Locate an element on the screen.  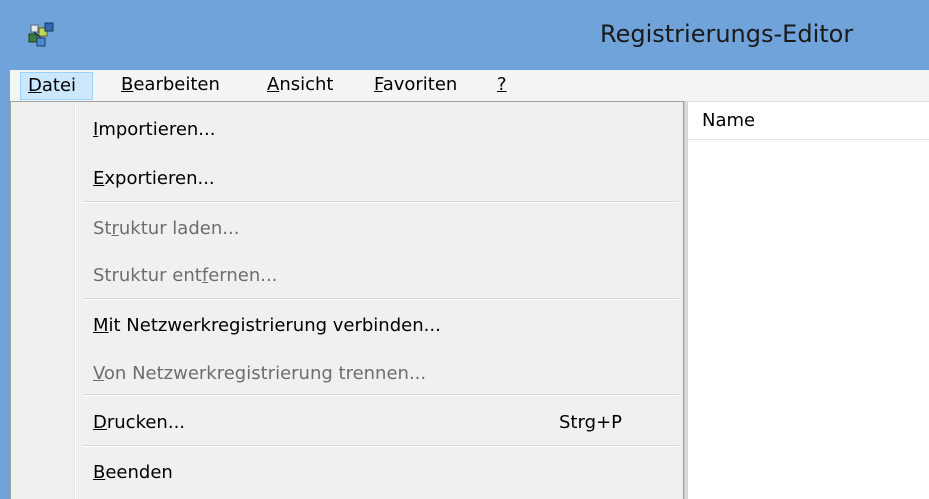
menu-ansicht: Ansicht is located at coordinates (300, 86).